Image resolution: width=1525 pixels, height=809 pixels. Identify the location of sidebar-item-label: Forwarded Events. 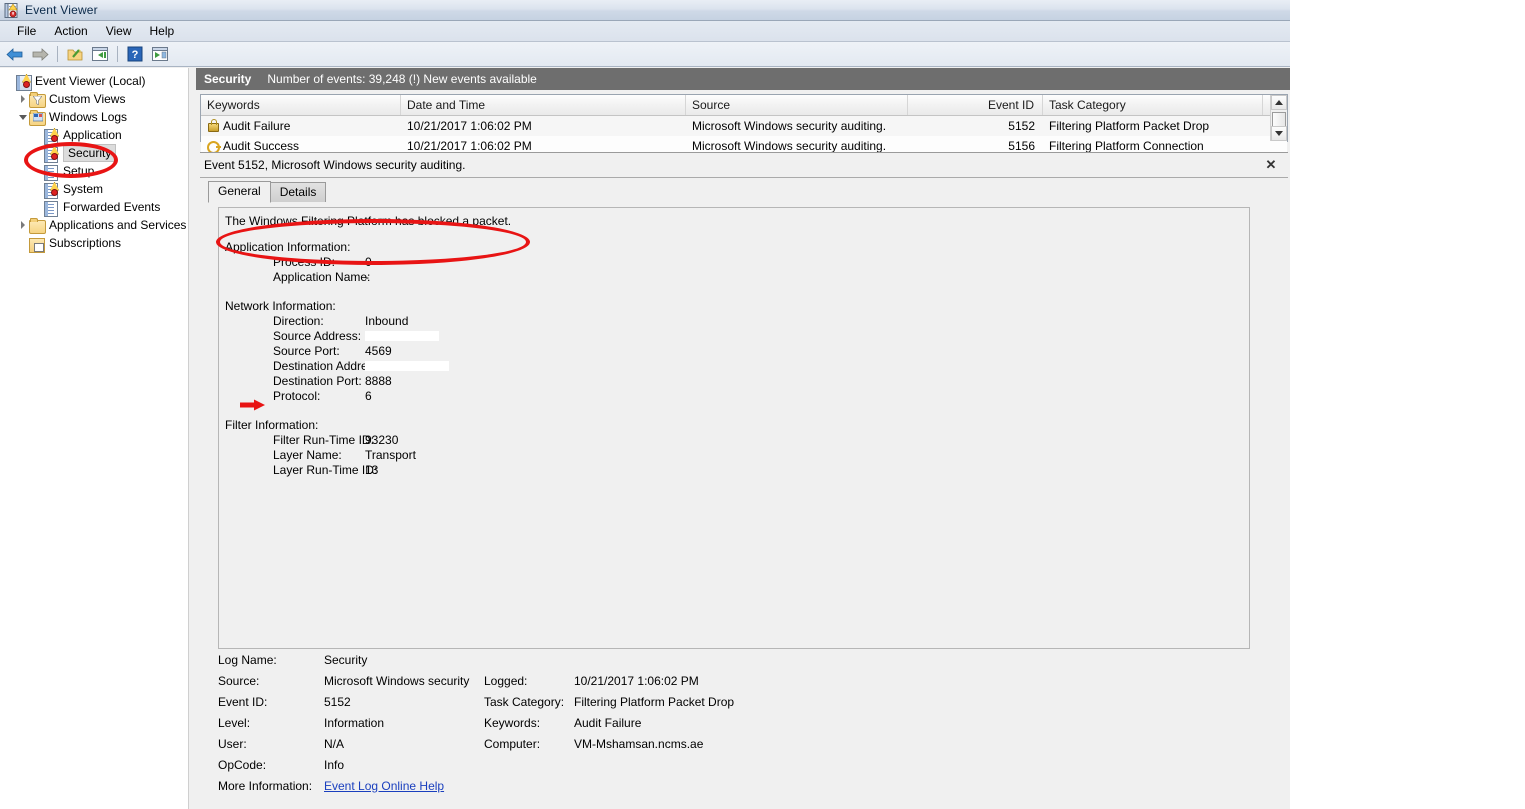
(112, 207).